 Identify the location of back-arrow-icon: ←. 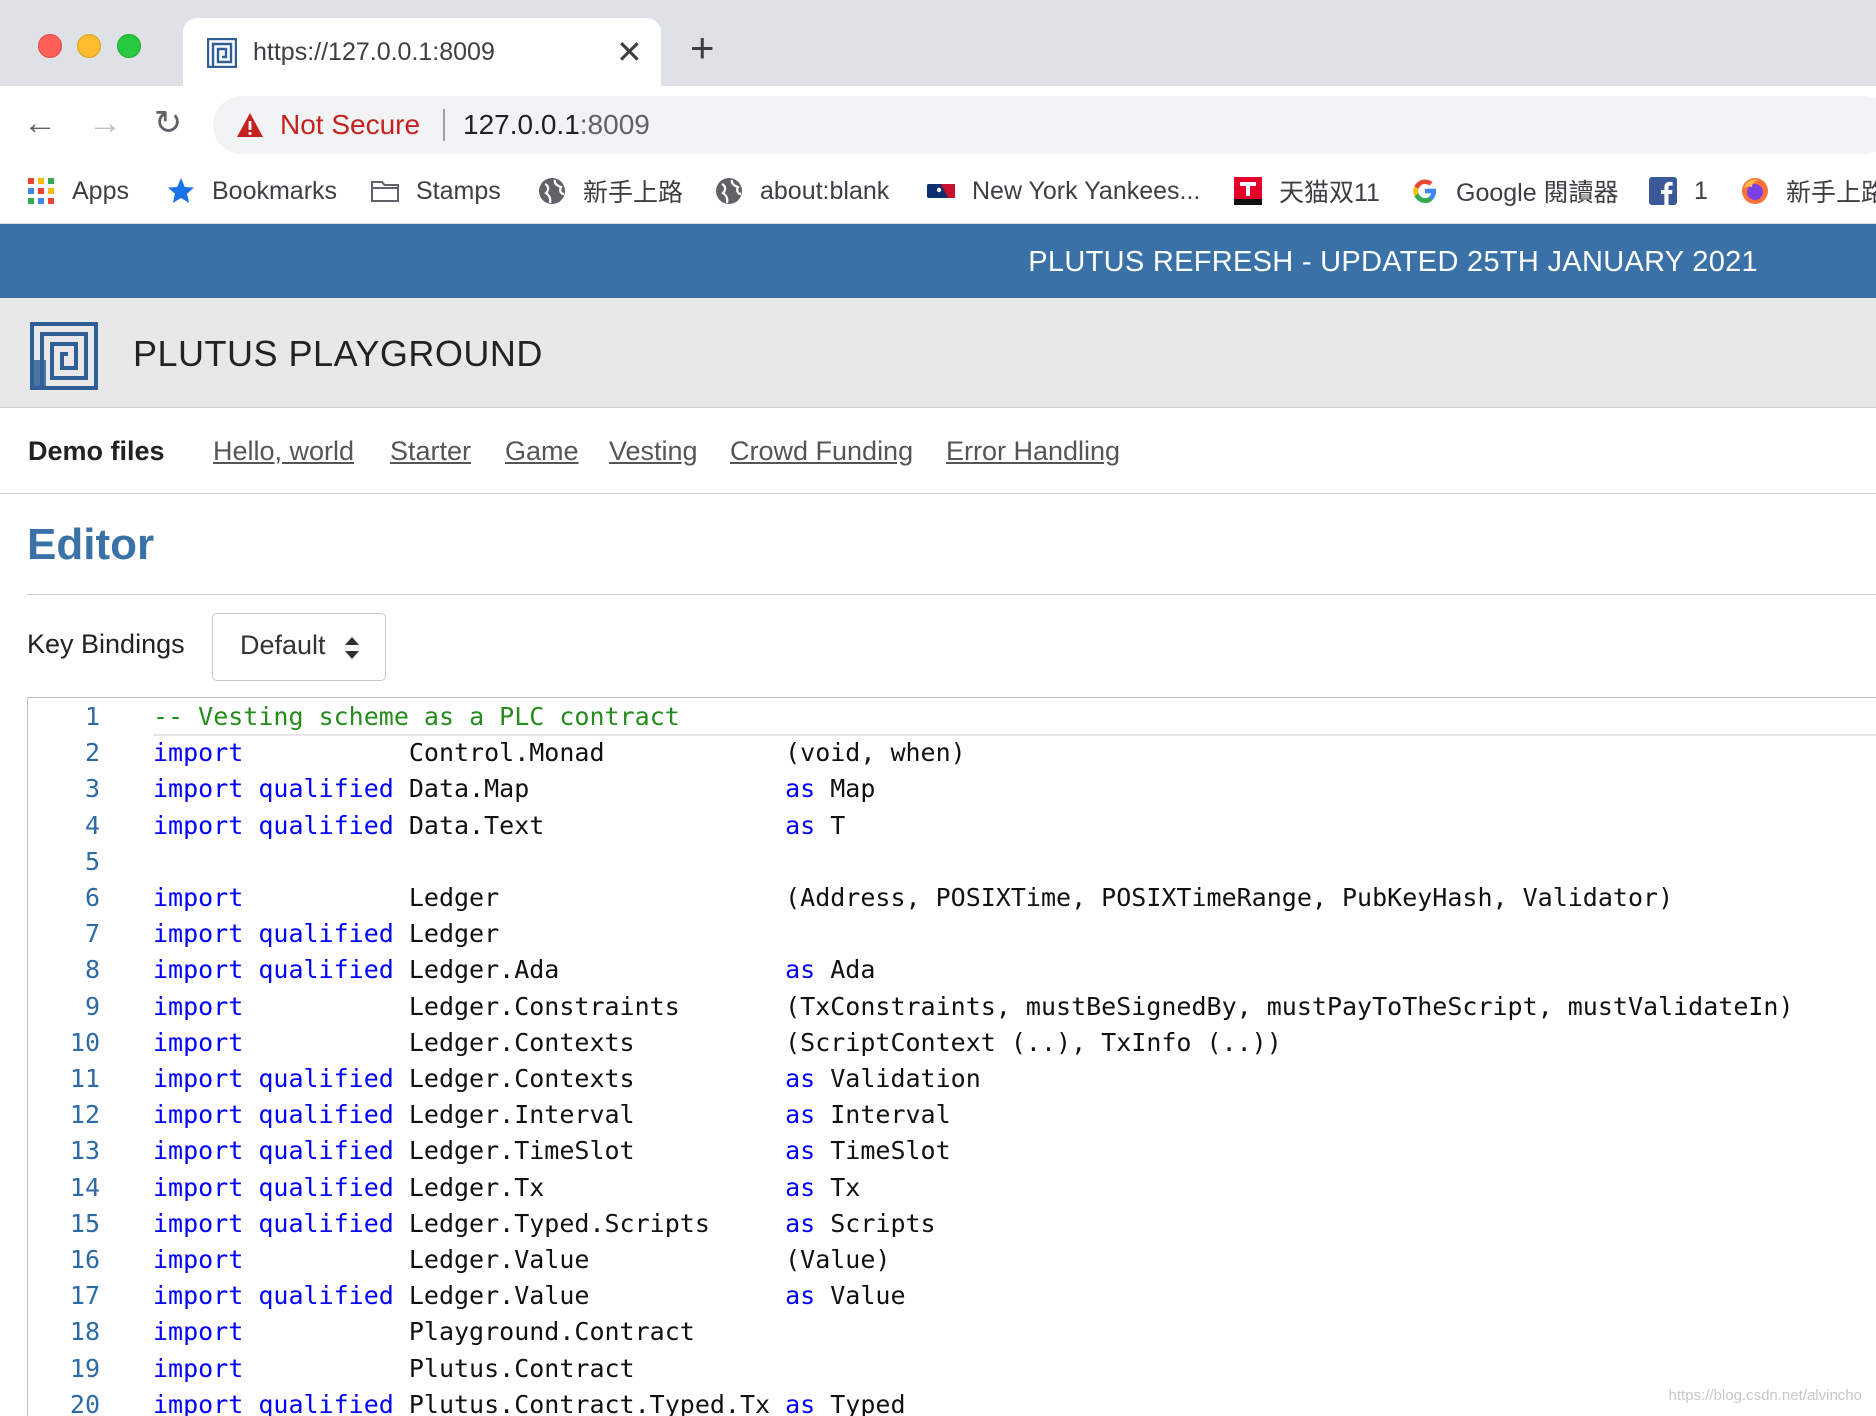
(40, 124).